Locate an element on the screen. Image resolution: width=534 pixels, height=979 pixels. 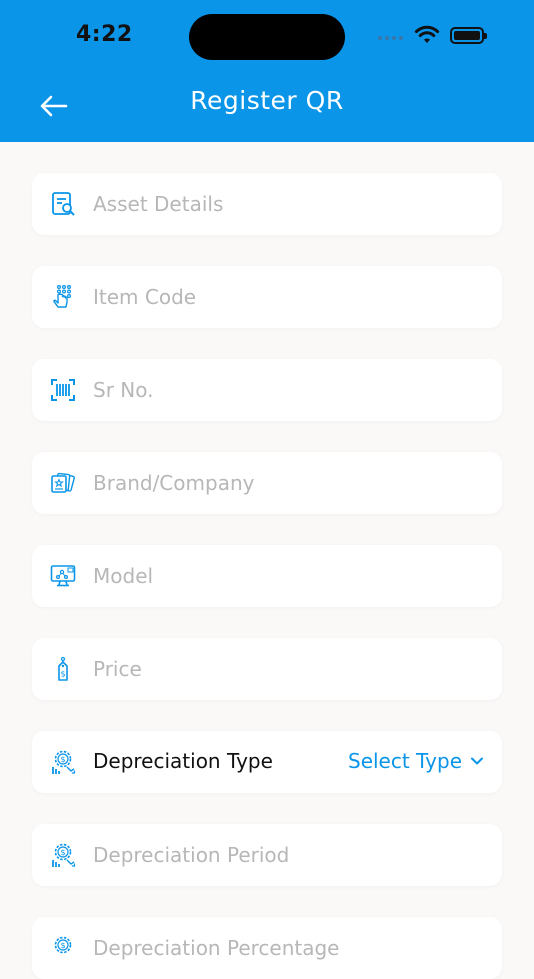
depreciation-type-field: $ Depreciation Type Select Type is located at coordinates (267, 762).